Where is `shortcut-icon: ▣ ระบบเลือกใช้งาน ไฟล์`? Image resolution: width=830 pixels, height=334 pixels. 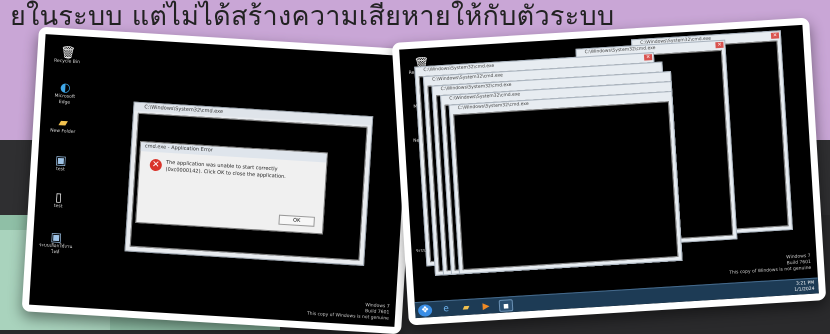
shortcut-icon: ▣ ระบบเลือกใช้งาน ไฟล์ is located at coordinates (56, 243).